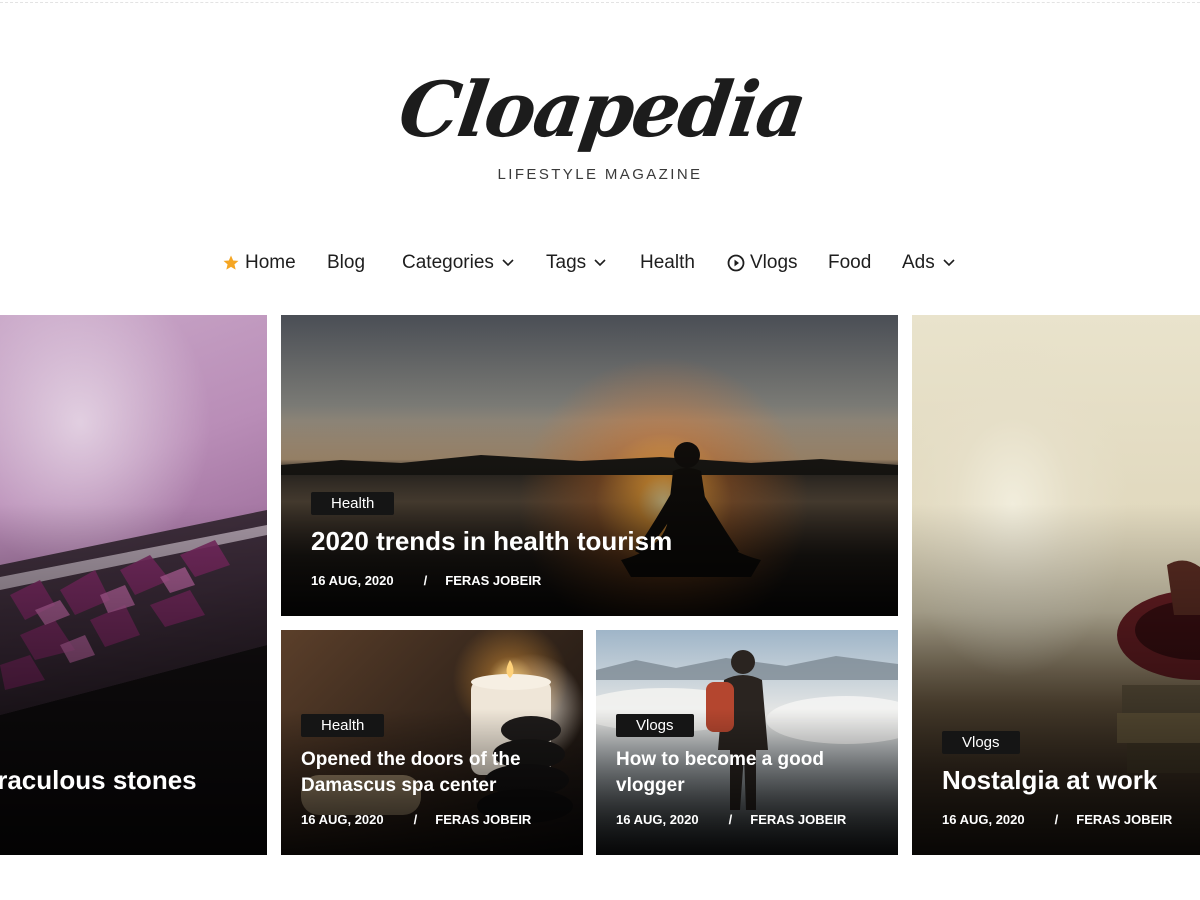  I want to click on post-title-line: How to become a good, so click(720, 759).